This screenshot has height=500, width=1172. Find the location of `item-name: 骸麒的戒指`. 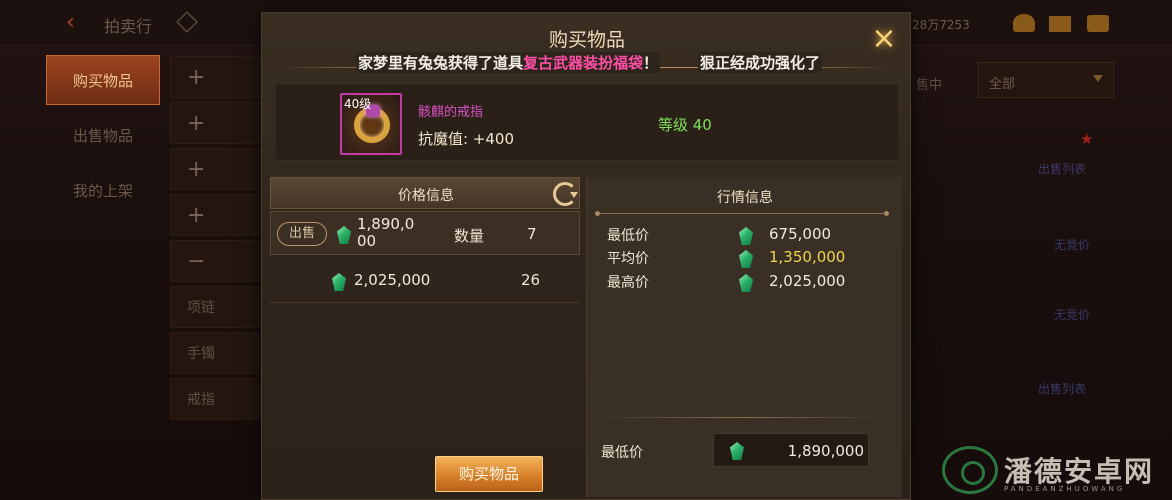

item-name: 骸麒的戒指 is located at coordinates (451, 112).